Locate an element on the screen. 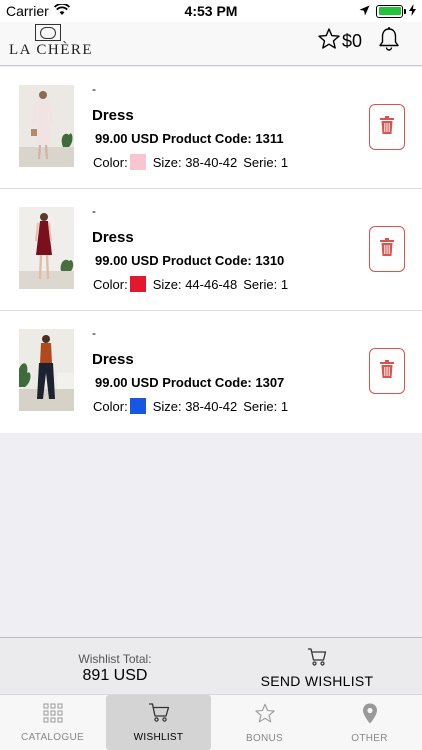  tab-label: WISHLIST is located at coordinates (158, 737).